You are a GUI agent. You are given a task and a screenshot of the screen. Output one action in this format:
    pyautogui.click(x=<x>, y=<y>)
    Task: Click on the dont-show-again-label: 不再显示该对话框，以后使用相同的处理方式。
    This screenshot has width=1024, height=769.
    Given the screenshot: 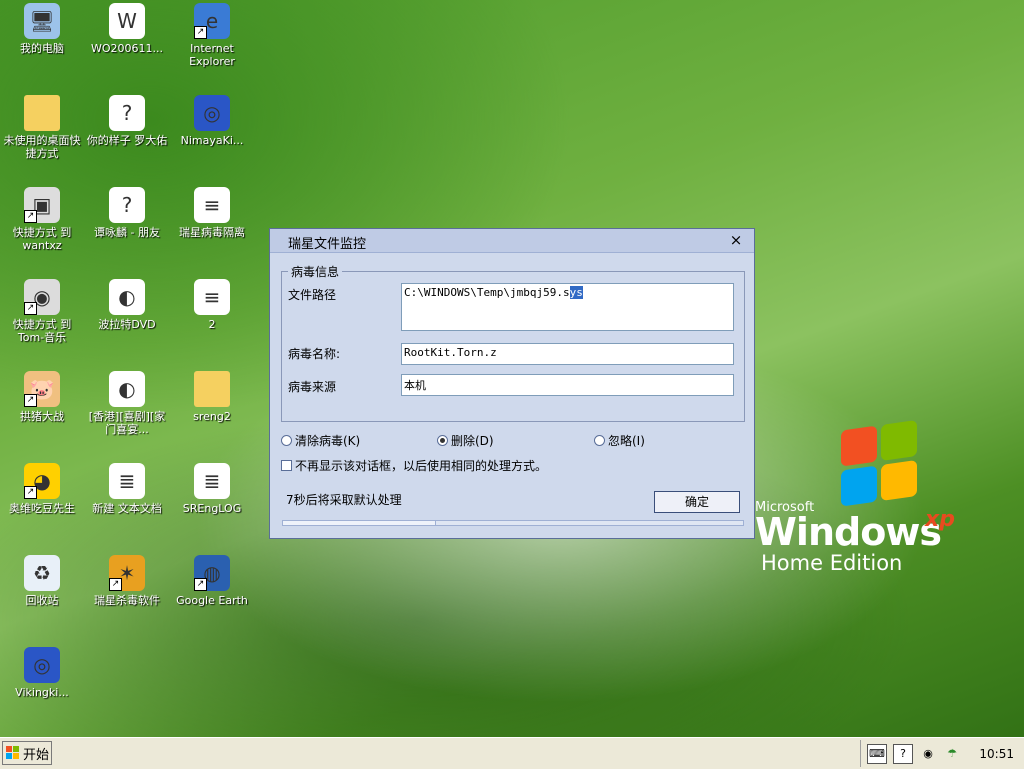 What is the action you would take?
    pyautogui.click(x=421, y=466)
    